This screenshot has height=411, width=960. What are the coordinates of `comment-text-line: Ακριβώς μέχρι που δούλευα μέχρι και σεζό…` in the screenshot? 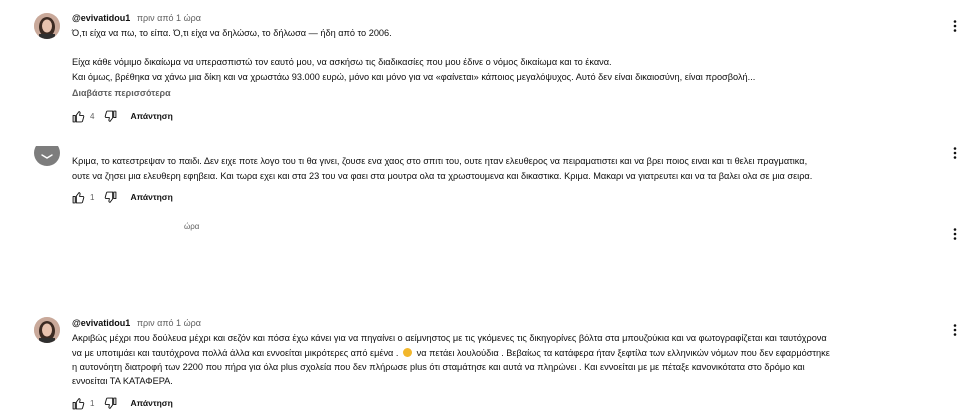 It's located at (449, 338).